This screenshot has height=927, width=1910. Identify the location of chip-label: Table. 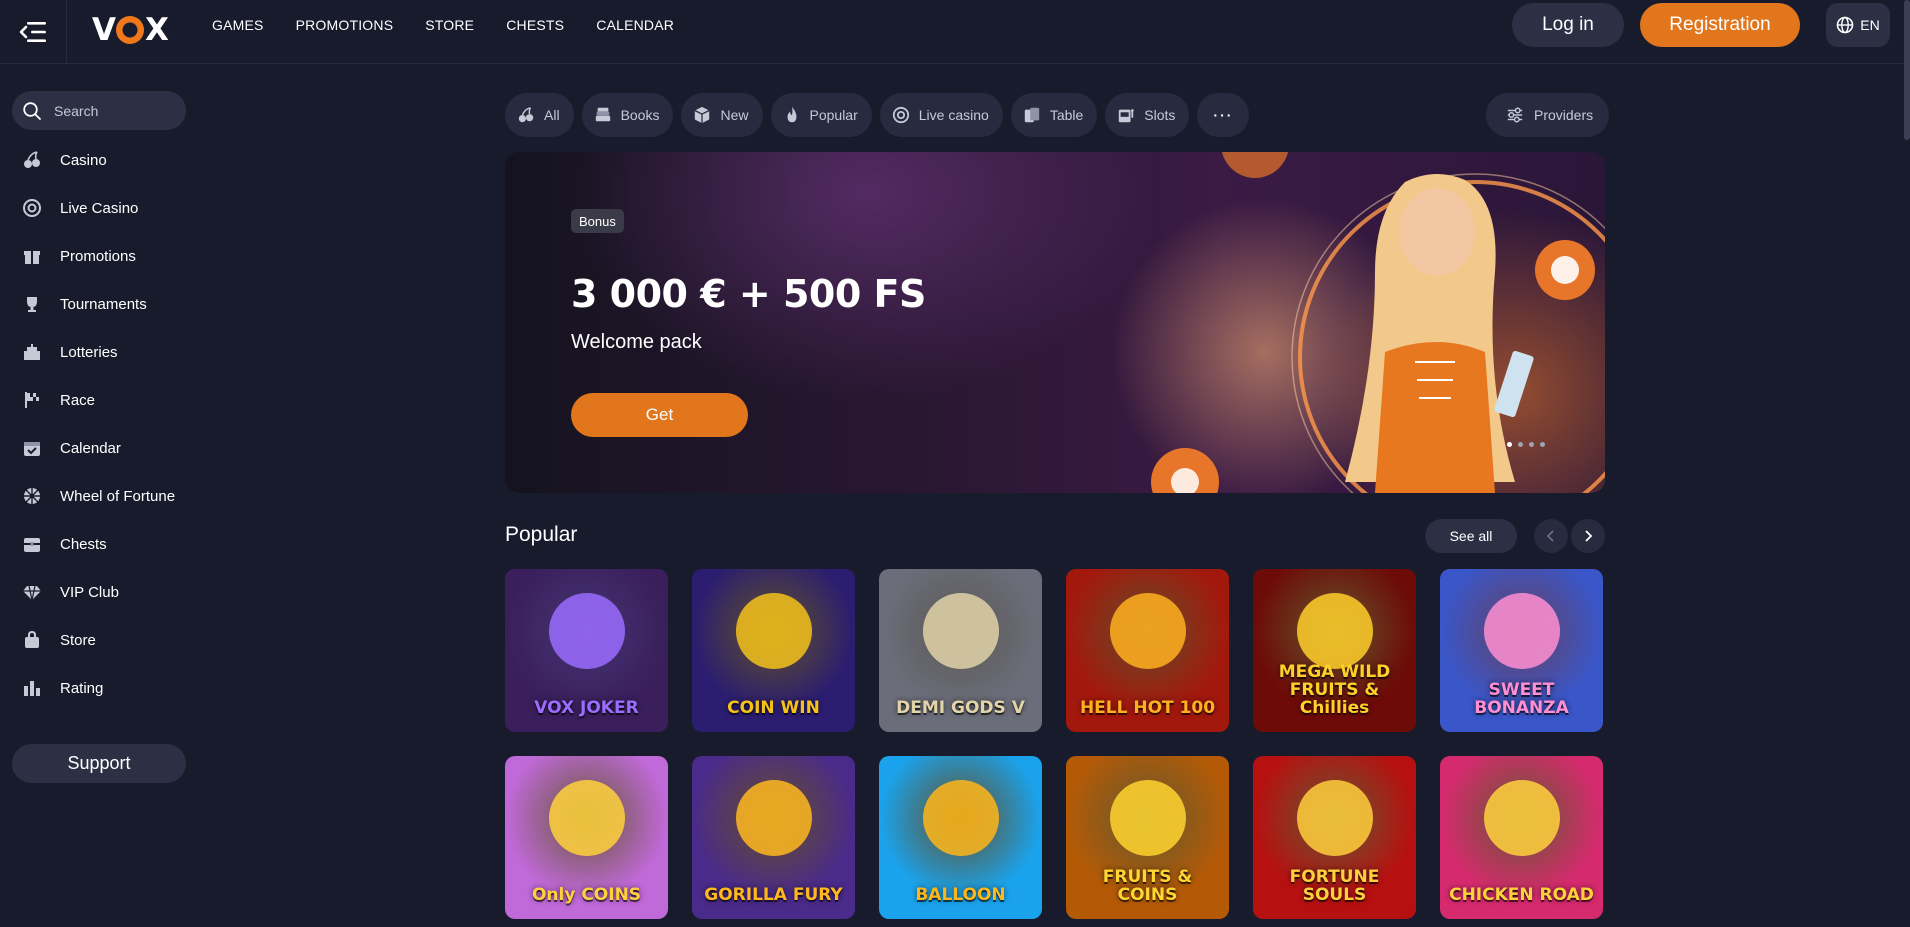
(1066, 115).